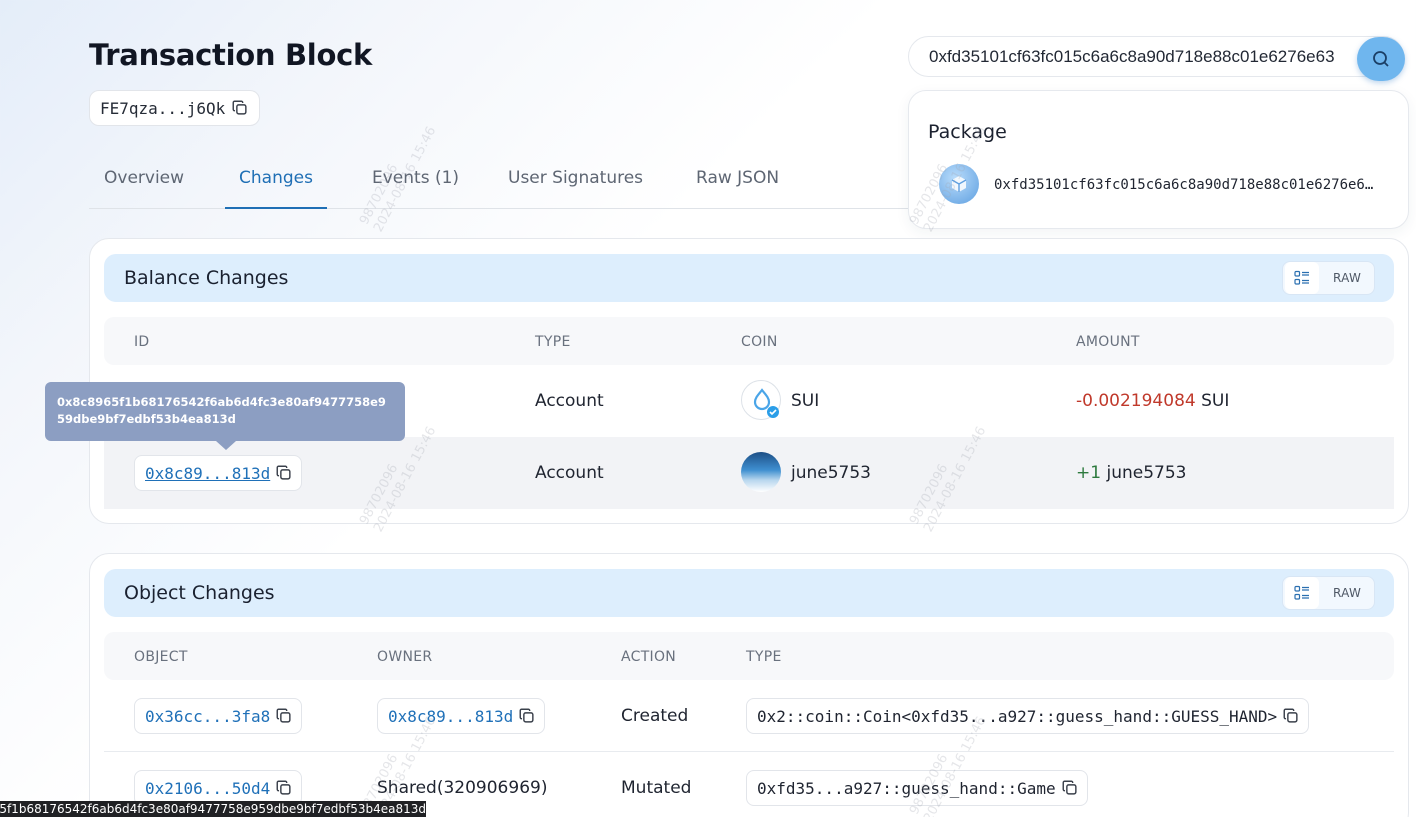  What do you see at coordinates (655, 716) in the screenshot?
I see `action-cell: Created` at bounding box center [655, 716].